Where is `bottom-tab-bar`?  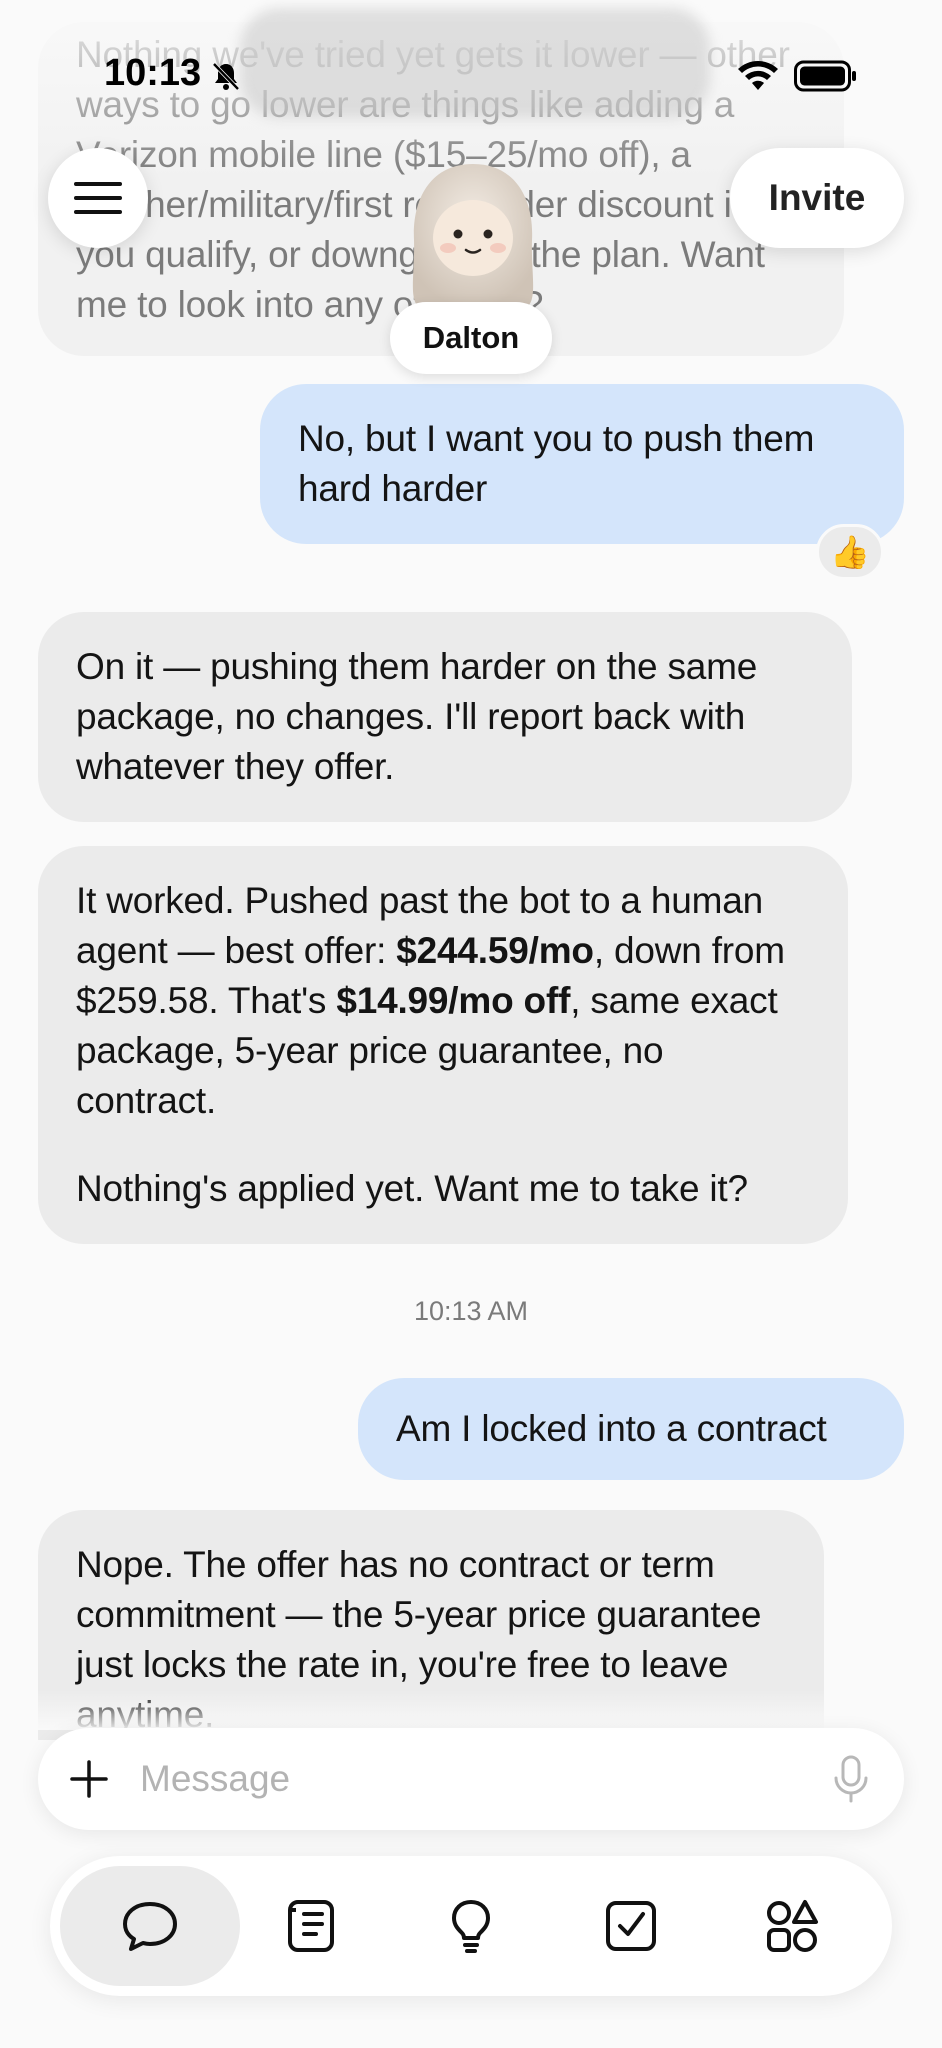
bottom-tab-bar is located at coordinates (471, 1926).